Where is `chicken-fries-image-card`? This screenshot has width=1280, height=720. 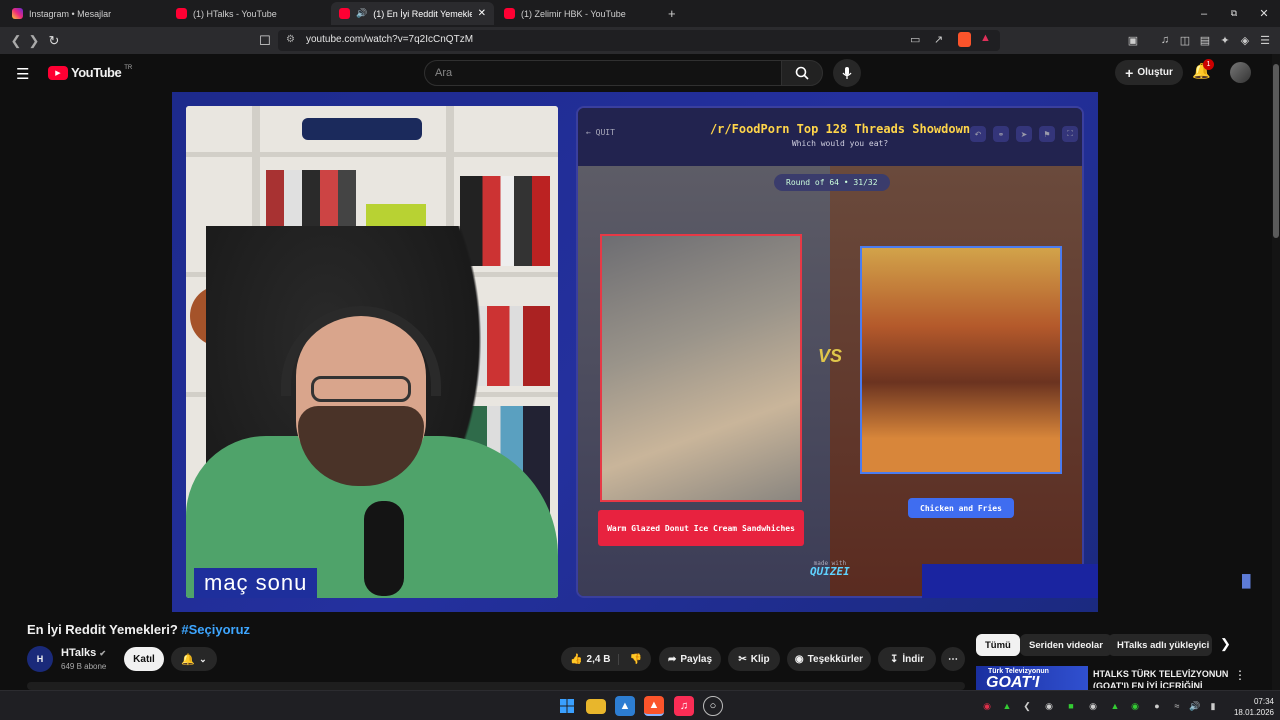
chicken-fries-image-card is located at coordinates (961, 360).